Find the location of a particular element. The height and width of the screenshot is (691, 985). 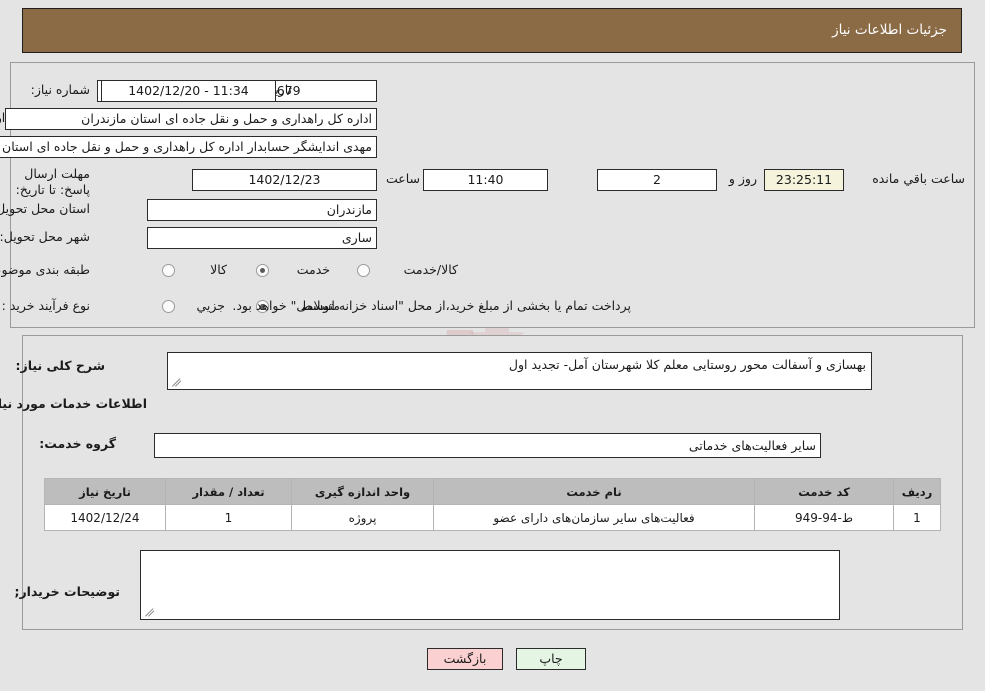

label-category-kala: کالا is located at coordinates (218, 269).